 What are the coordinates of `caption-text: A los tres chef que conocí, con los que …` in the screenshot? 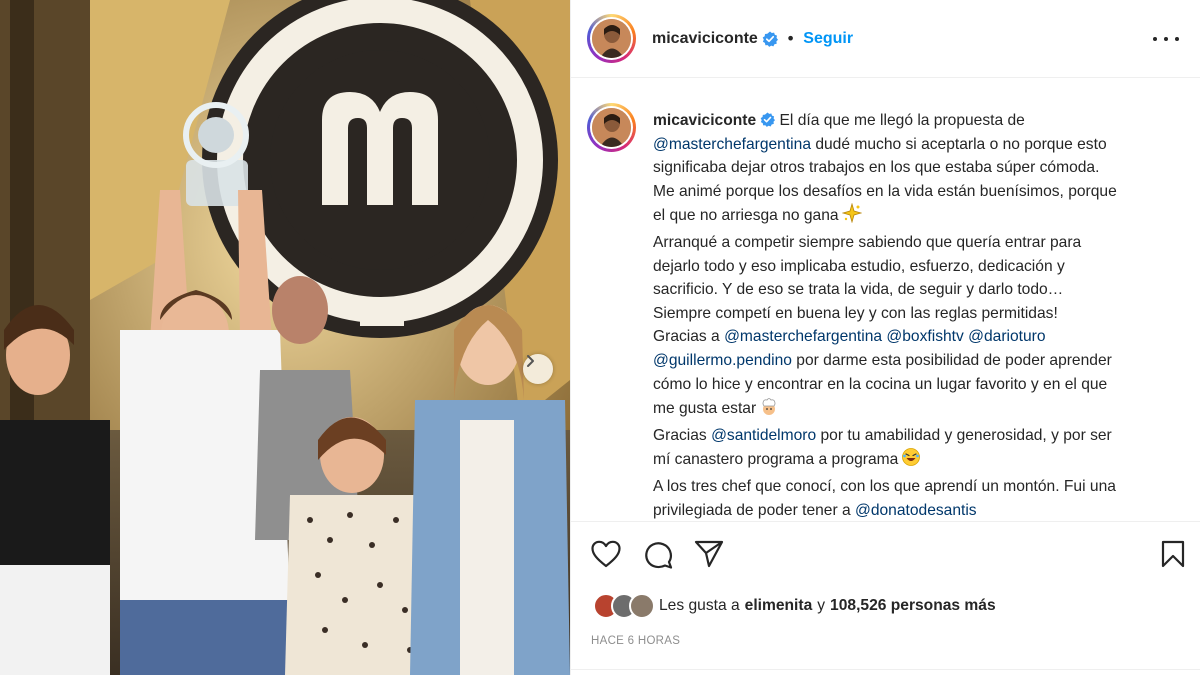 It's located at (884, 486).